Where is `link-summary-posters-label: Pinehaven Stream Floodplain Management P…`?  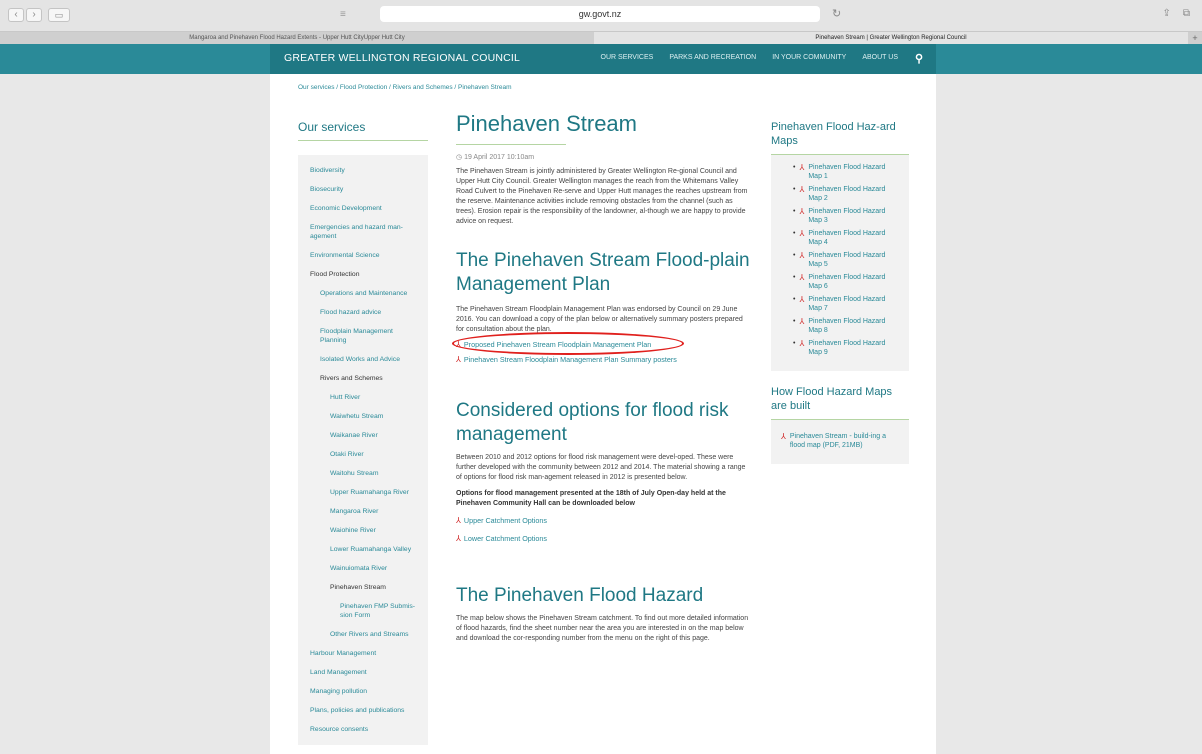 link-summary-posters-label: Pinehaven Stream Floodplain Management P… is located at coordinates (570, 359).